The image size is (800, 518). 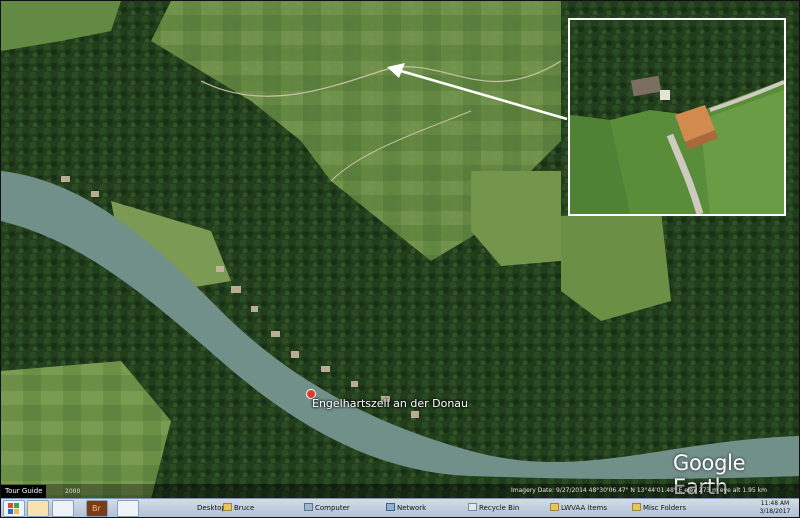 What do you see at coordinates (493, 508) in the screenshot?
I see `toolbar-item-recycle-bin: Recycle Bin` at bounding box center [493, 508].